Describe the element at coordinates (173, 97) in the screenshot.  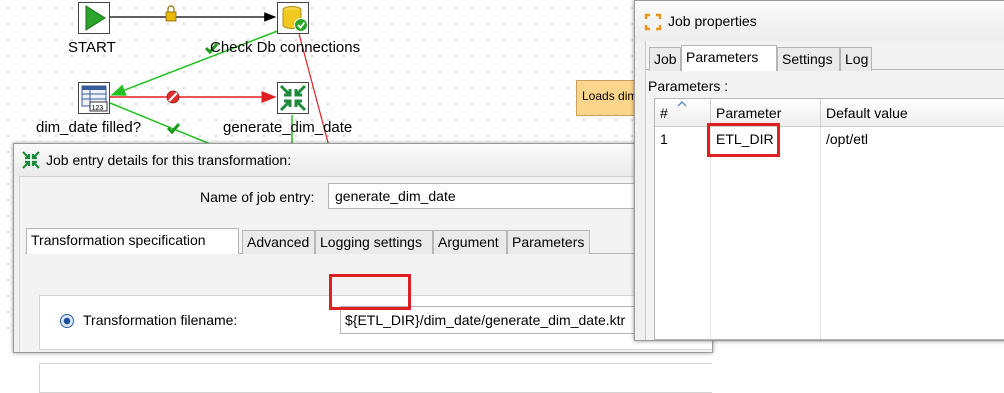
I see `failure-icon` at that location.